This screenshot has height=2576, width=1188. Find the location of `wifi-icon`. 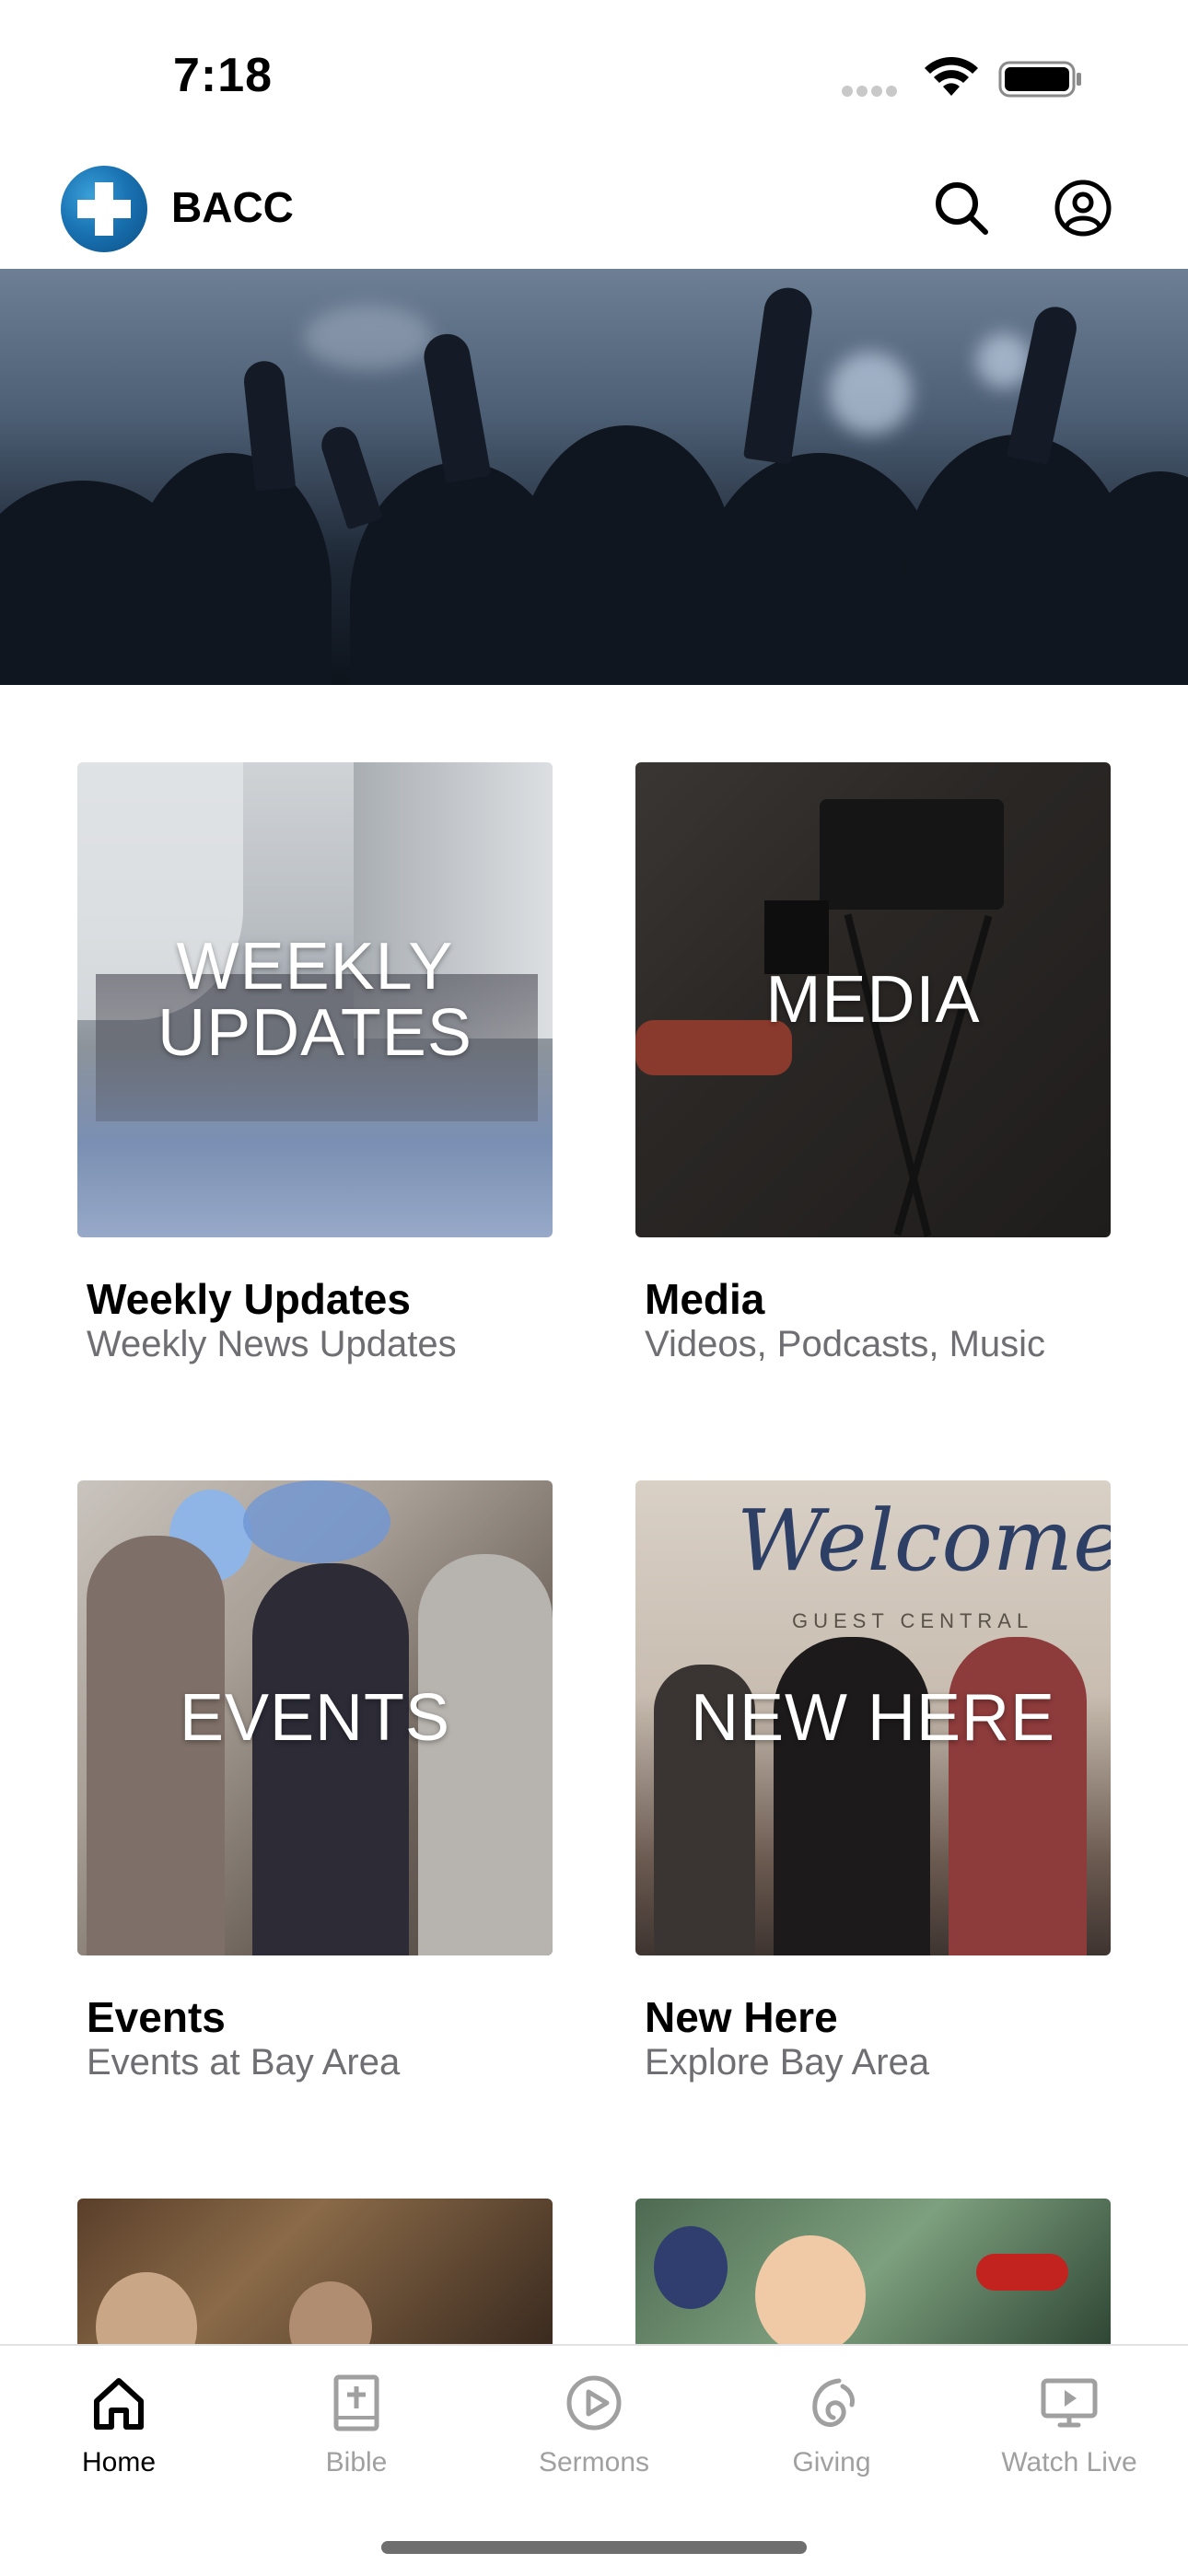

wifi-icon is located at coordinates (951, 76).